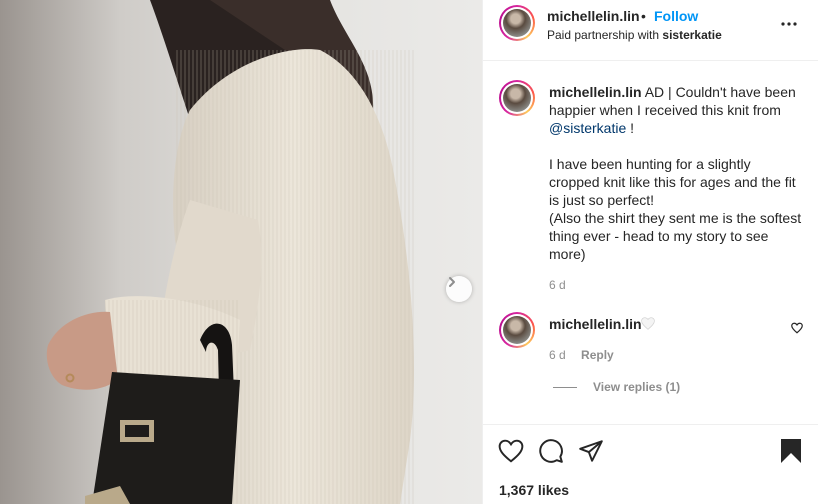  What do you see at coordinates (650, 464) in the screenshot?
I see `post-actions-bar: 1,367 likes` at bounding box center [650, 464].